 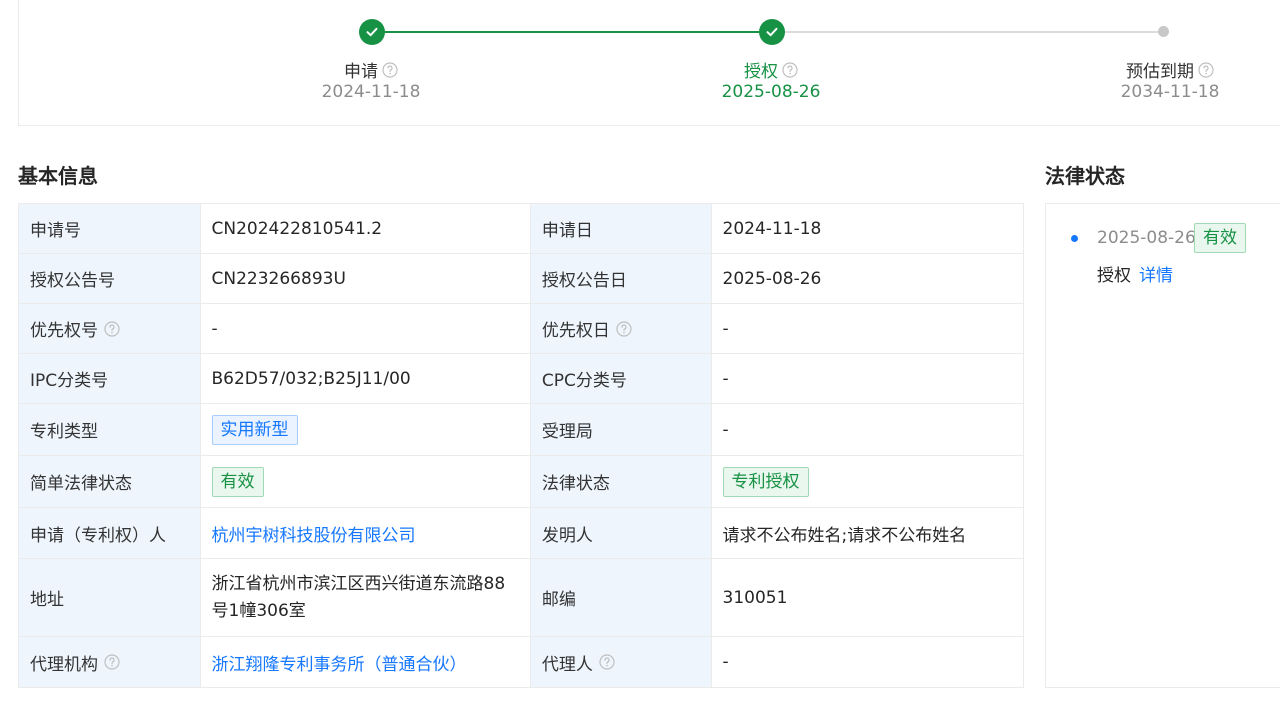 I want to click on timeline-step-apply: 申请, so click(x=371, y=69).